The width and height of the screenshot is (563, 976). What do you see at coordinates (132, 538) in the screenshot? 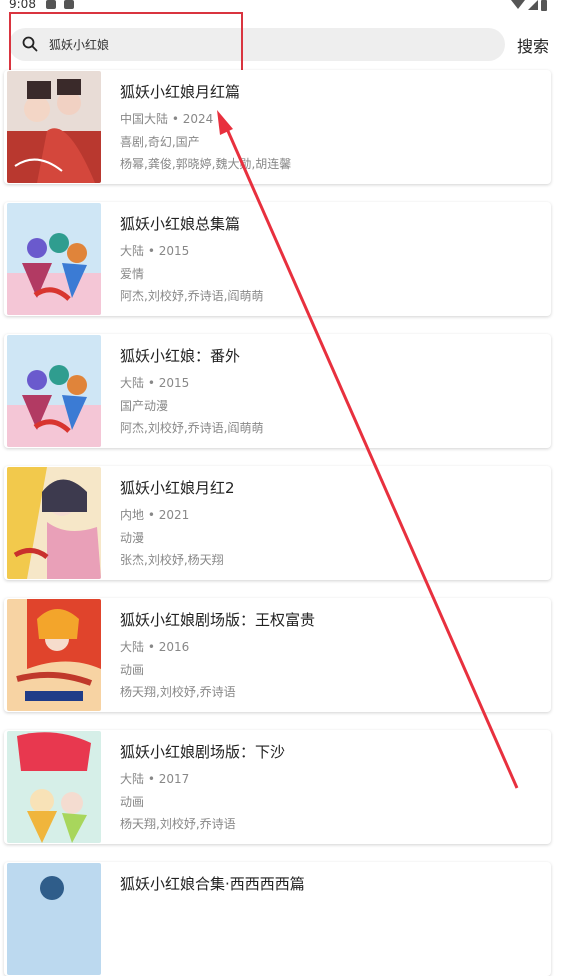
I see `result-genre: 动漫` at bounding box center [132, 538].